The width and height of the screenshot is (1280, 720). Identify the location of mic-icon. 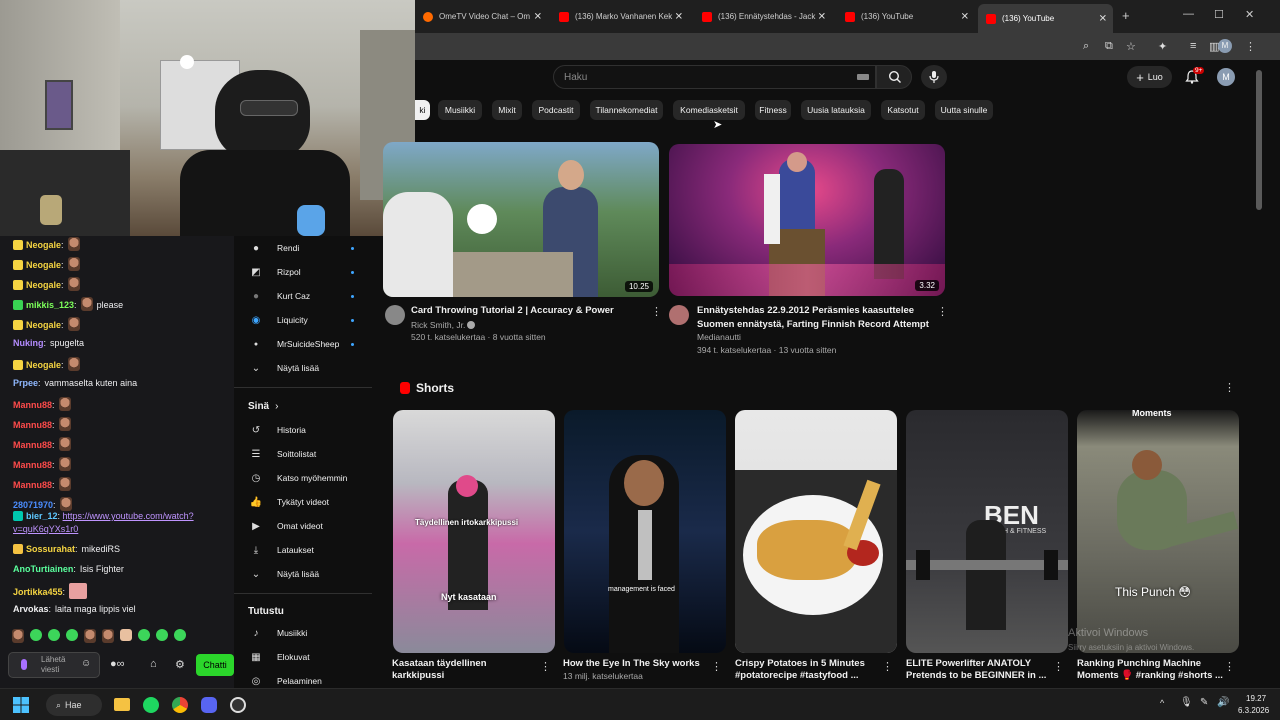
(24, 664).